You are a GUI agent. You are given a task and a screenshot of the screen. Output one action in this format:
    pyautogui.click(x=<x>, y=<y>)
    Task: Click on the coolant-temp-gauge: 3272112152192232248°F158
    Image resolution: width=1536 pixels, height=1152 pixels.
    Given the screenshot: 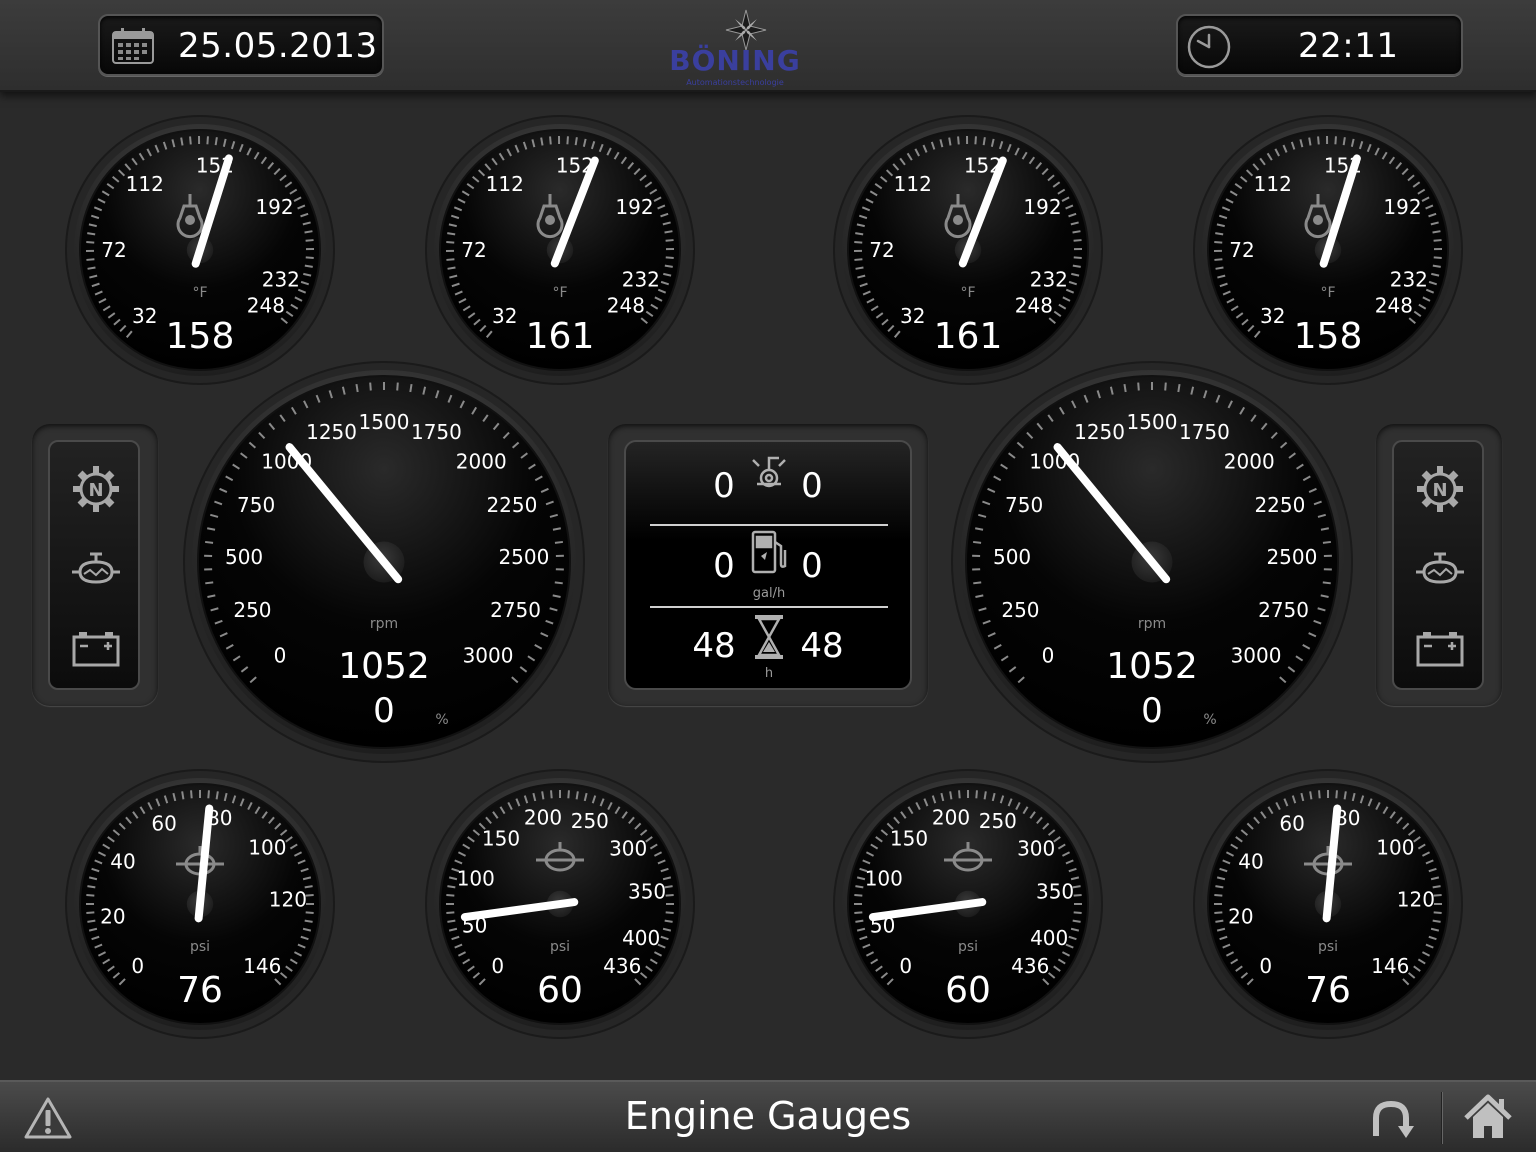 What is the action you would take?
    pyautogui.click(x=1328, y=250)
    